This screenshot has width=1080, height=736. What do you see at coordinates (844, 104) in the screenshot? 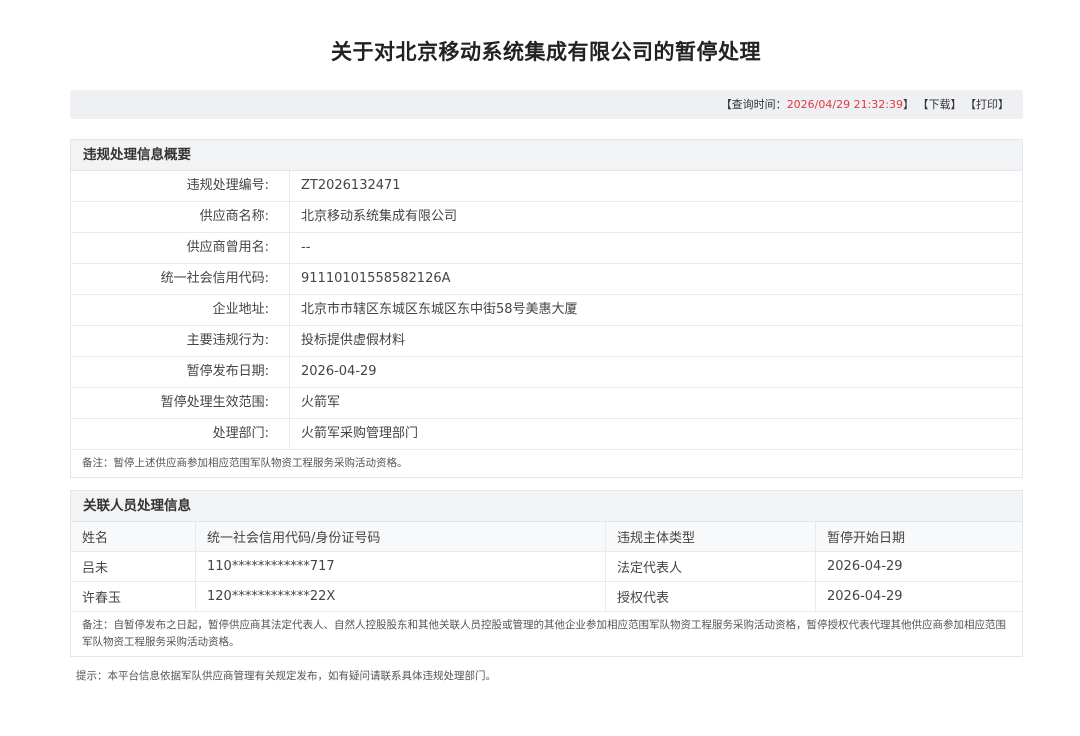
I see `query-time-value: 2026/04/29 21:32:39` at bounding box center [844, 104].